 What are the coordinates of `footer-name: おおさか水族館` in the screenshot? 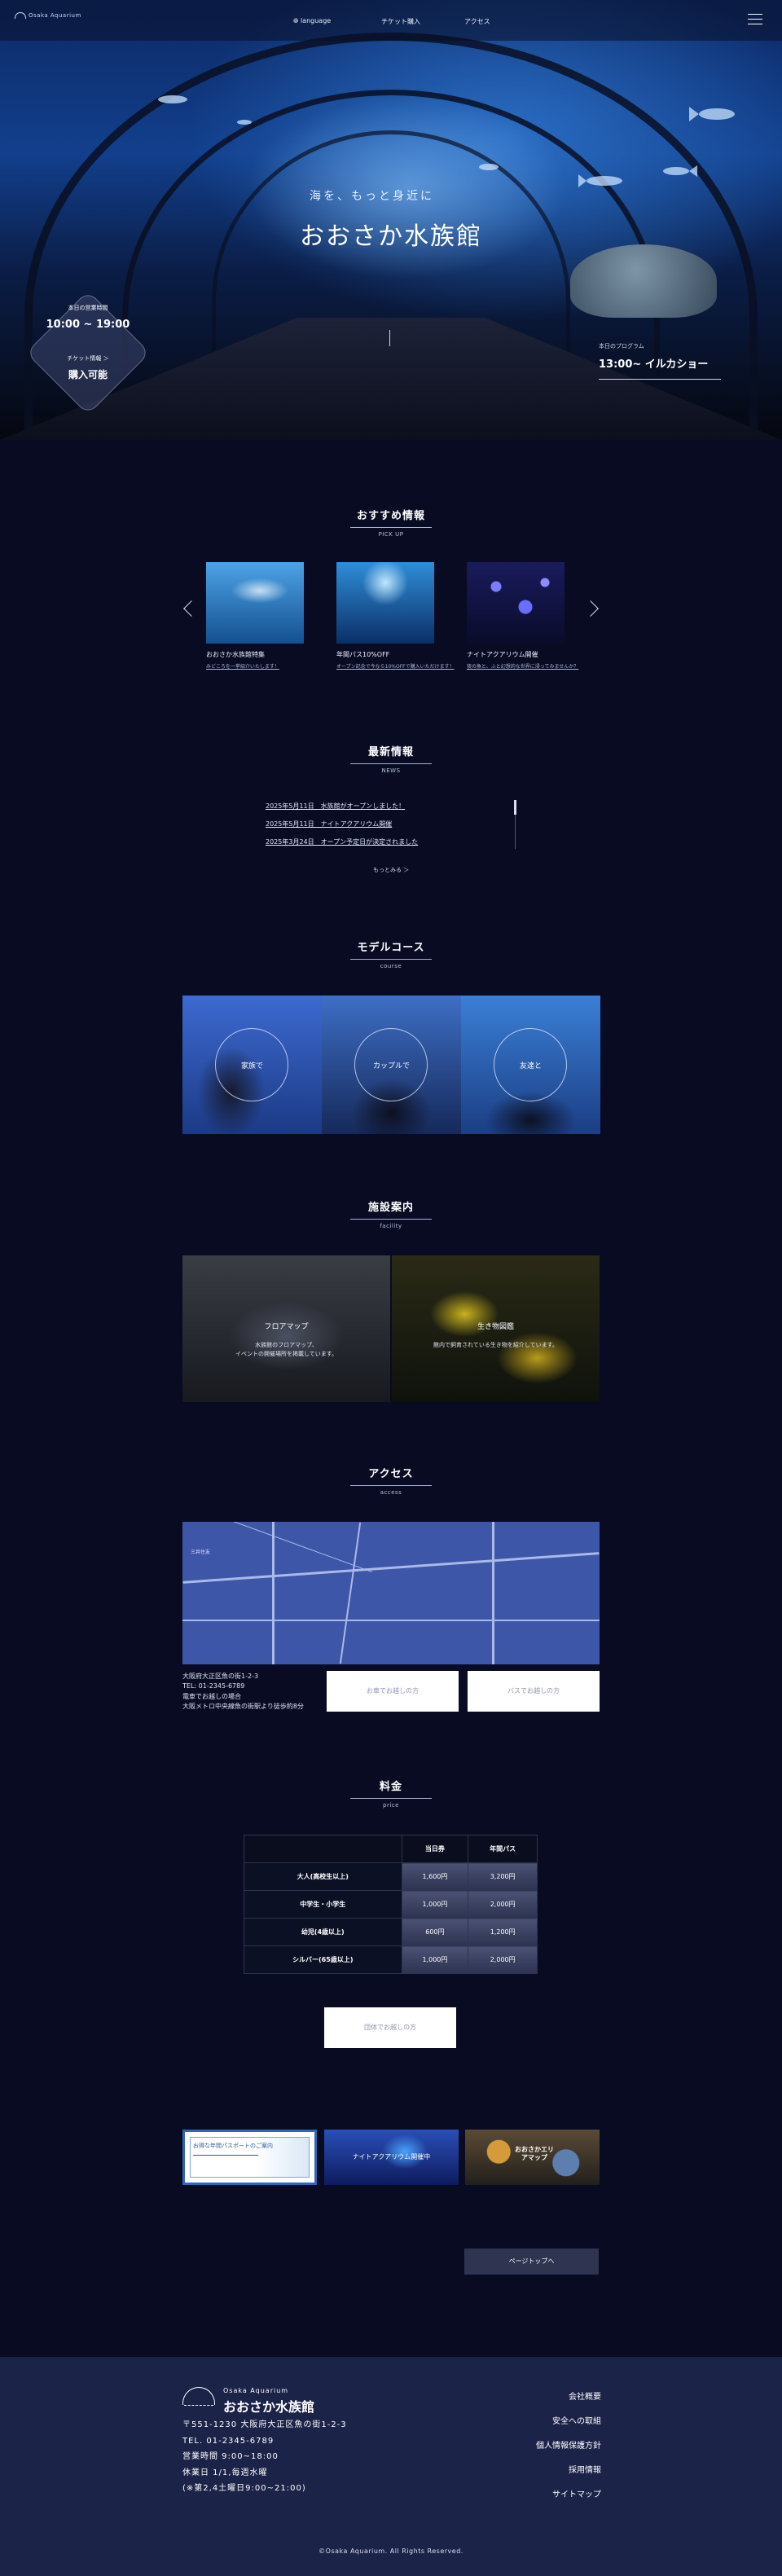 It's located at (269, 2407).